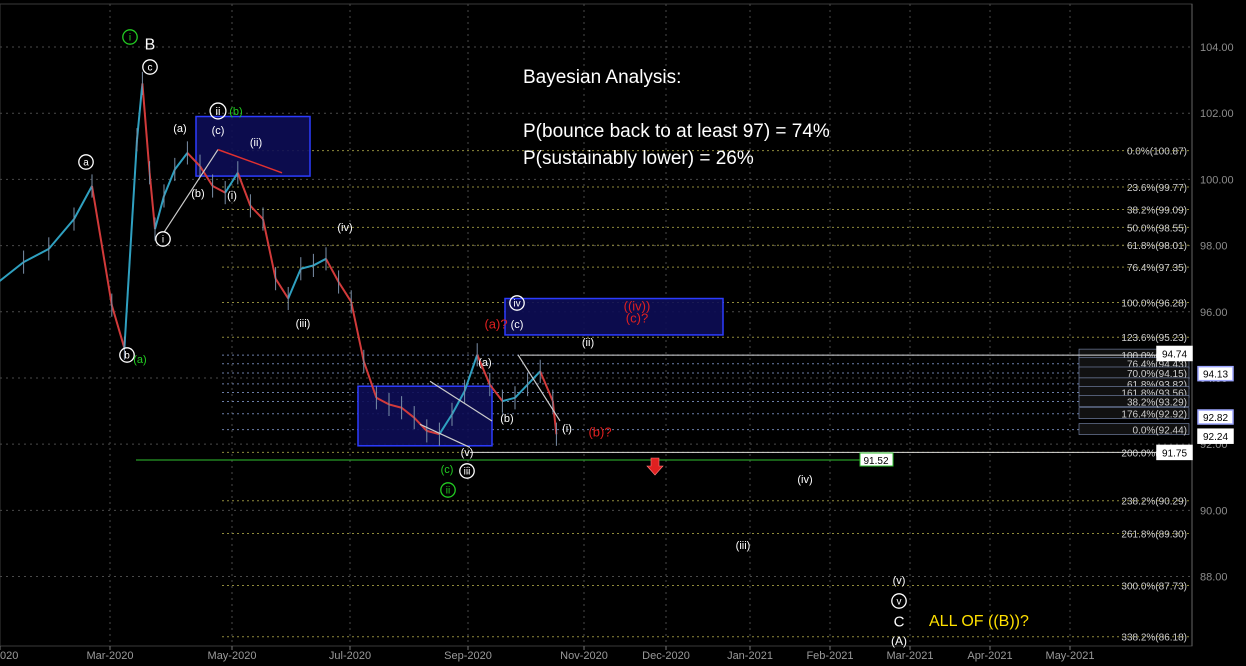  What do you see at coordinates (989, 656) in the screenshot?
I see `x-tick-label: Apr-2021` at bounding box center [989, 656].